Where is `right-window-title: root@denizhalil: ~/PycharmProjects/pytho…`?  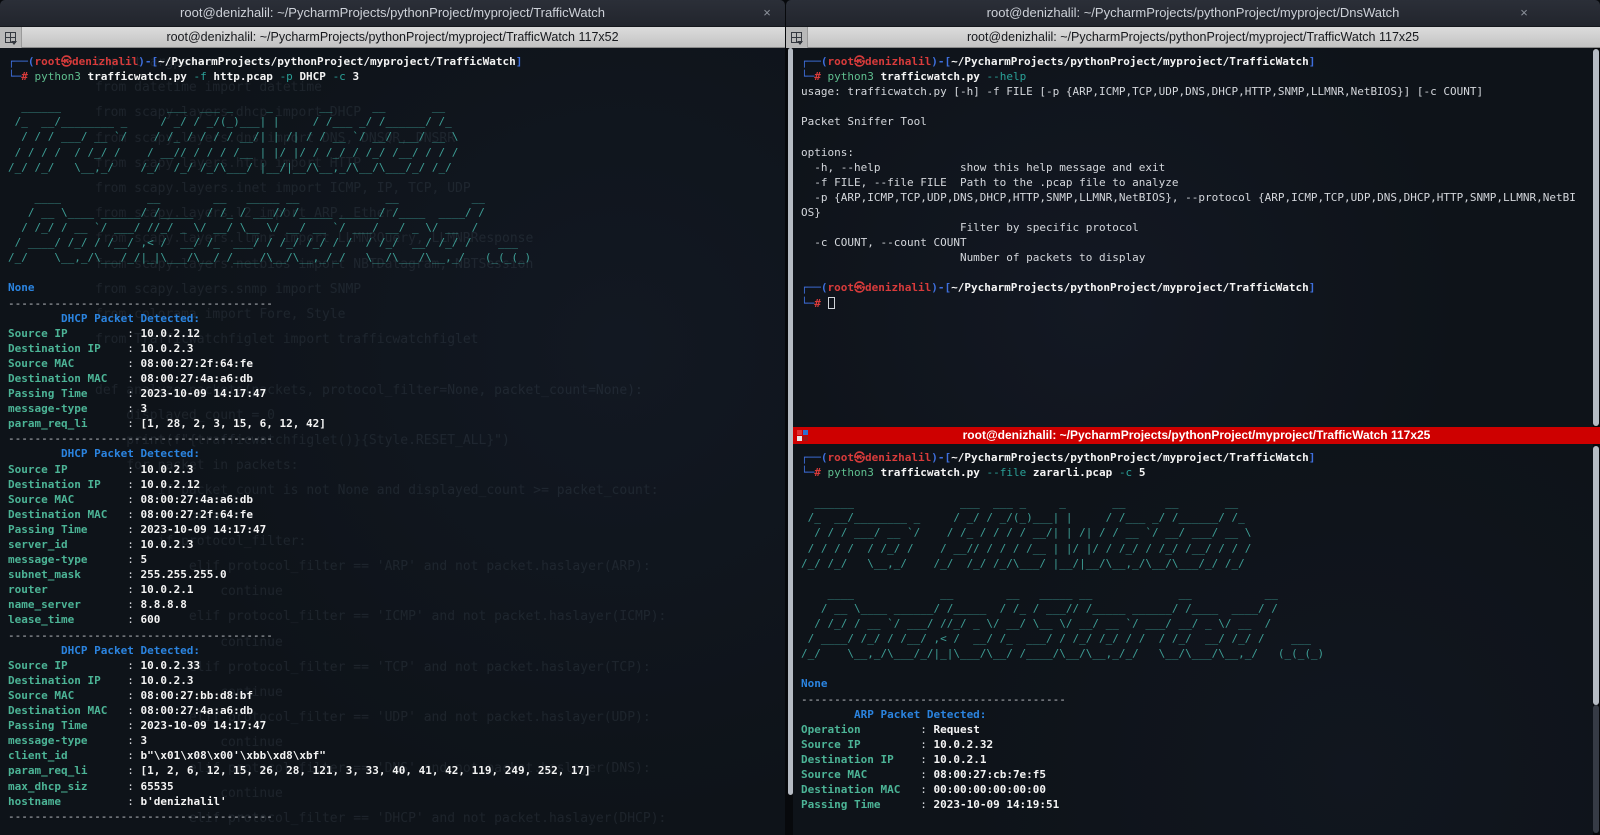
right-window-title: root@denizhalil: ~/PycharmProjects/pytho… is located at coordinates (1193, 12).